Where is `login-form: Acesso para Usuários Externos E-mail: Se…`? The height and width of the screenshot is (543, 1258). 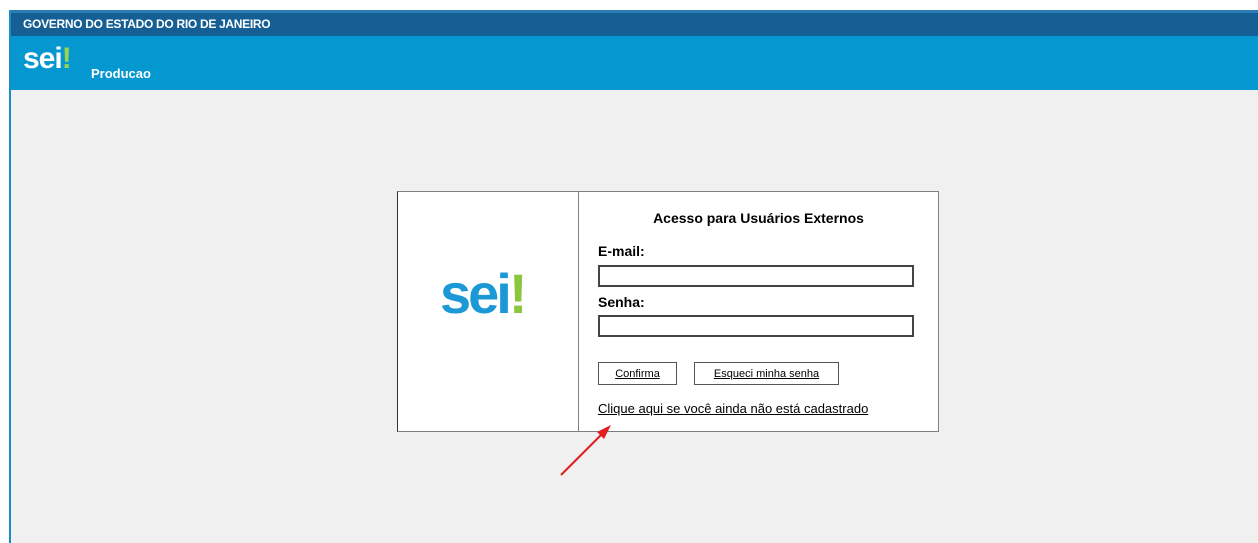 login-form: Acesso para Usuários Externos E-mail: Se… is located at coordinates (758, 311).